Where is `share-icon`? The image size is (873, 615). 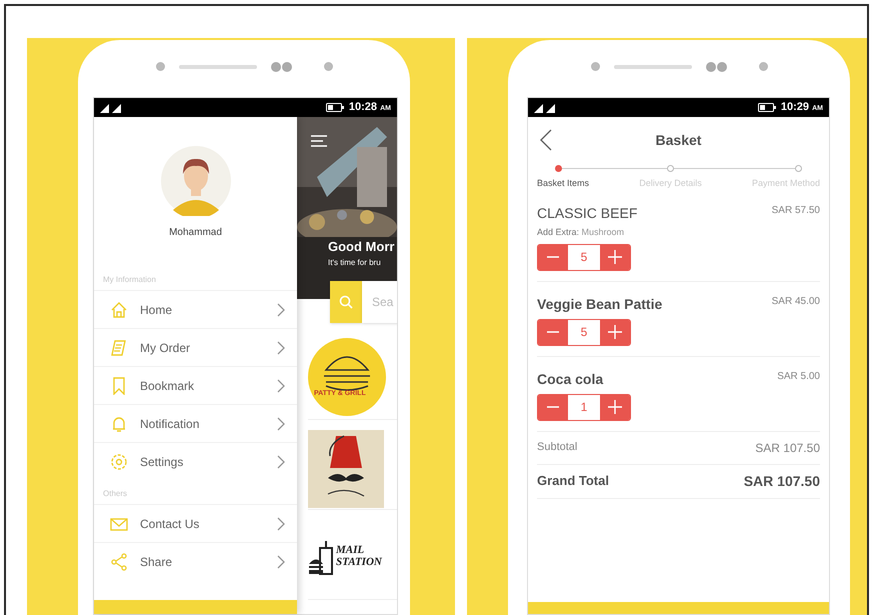 share-icon is located at coordinates (119, 561).